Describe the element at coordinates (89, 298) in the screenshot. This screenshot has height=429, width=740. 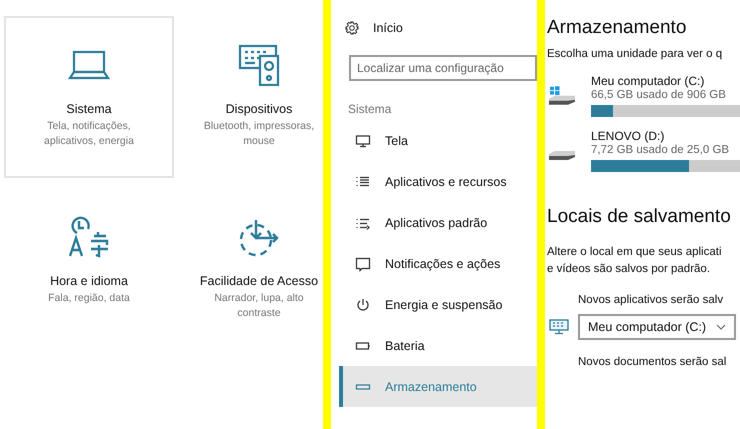
I see `category-description: Fala, região, data` at that location.